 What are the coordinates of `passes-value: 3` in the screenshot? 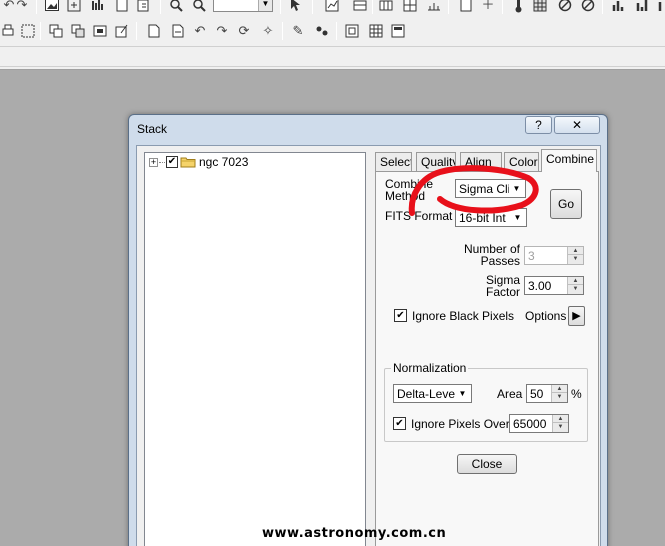 It's located at (531, 256).